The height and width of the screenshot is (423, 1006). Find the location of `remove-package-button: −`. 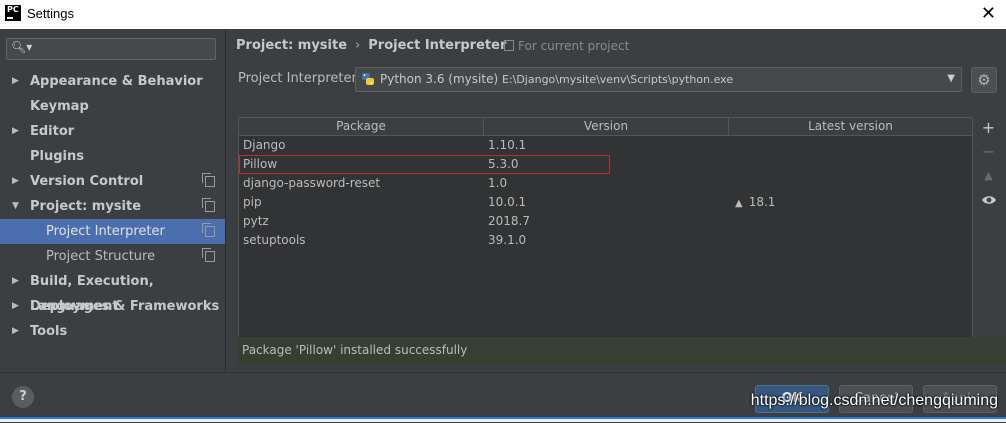

remove-package-button: − is located at coordinates (988, 152).